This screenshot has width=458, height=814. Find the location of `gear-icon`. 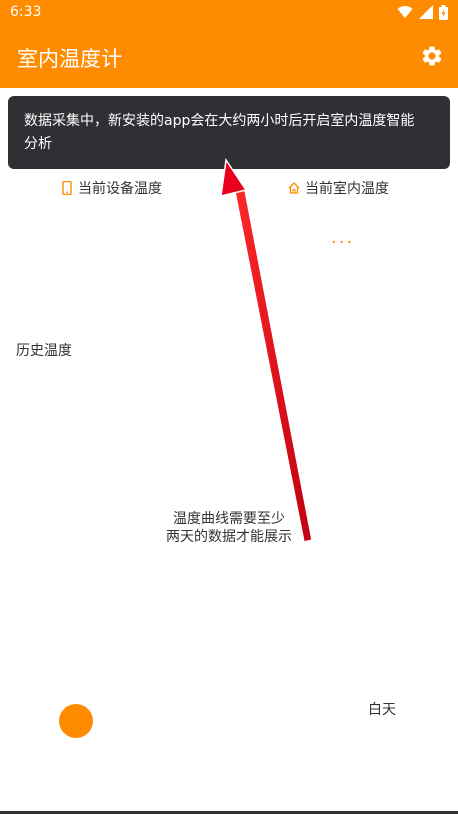

gear-icon is located at coordinates (432, 56).